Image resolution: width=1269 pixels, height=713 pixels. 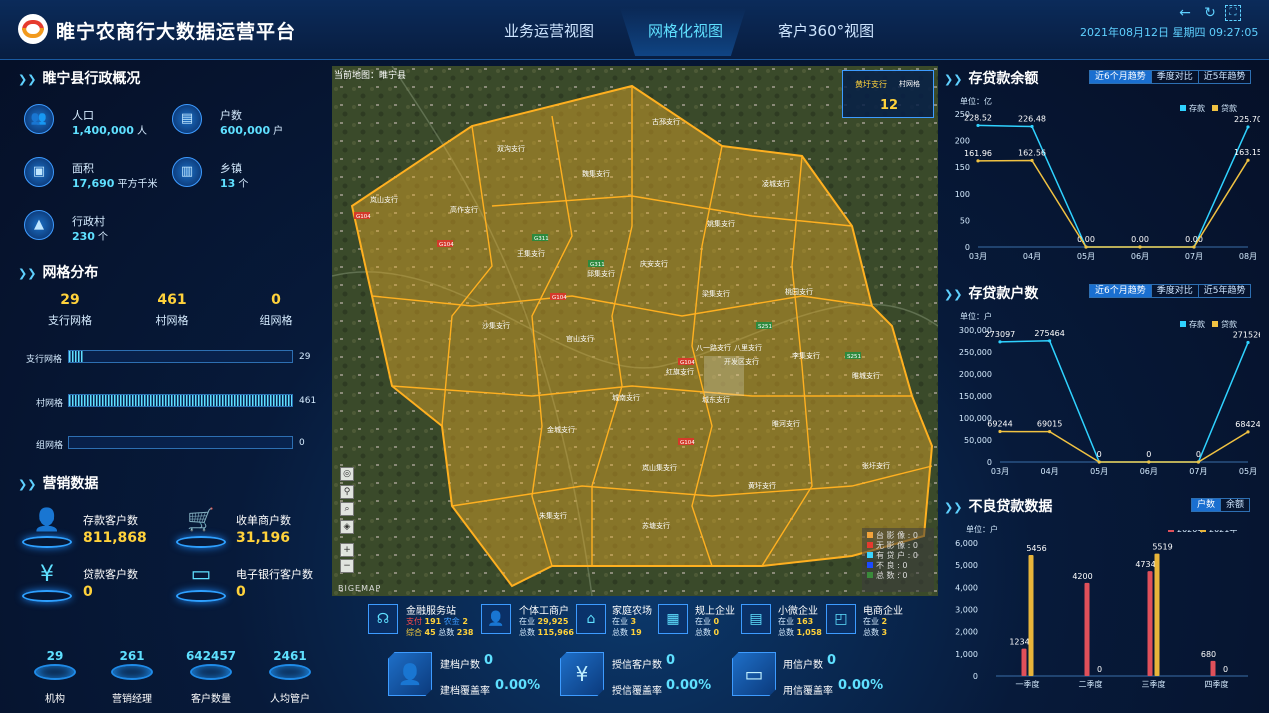 I want to click on admin-title-text: 睢宁县行政概况, so click(x=91, y=79).